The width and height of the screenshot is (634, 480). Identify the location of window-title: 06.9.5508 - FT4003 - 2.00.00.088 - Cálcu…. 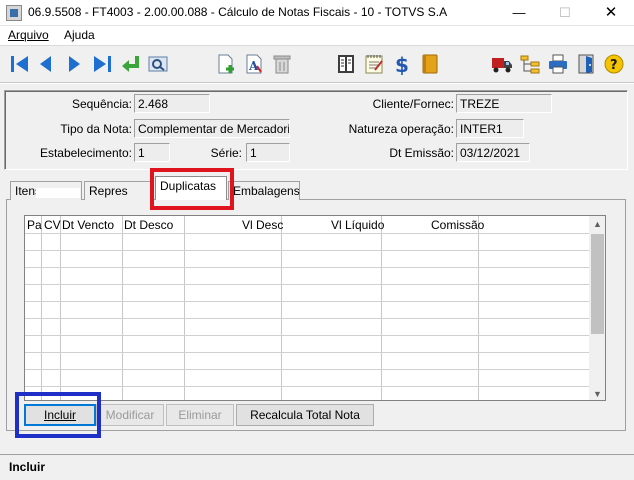
(238, 12).